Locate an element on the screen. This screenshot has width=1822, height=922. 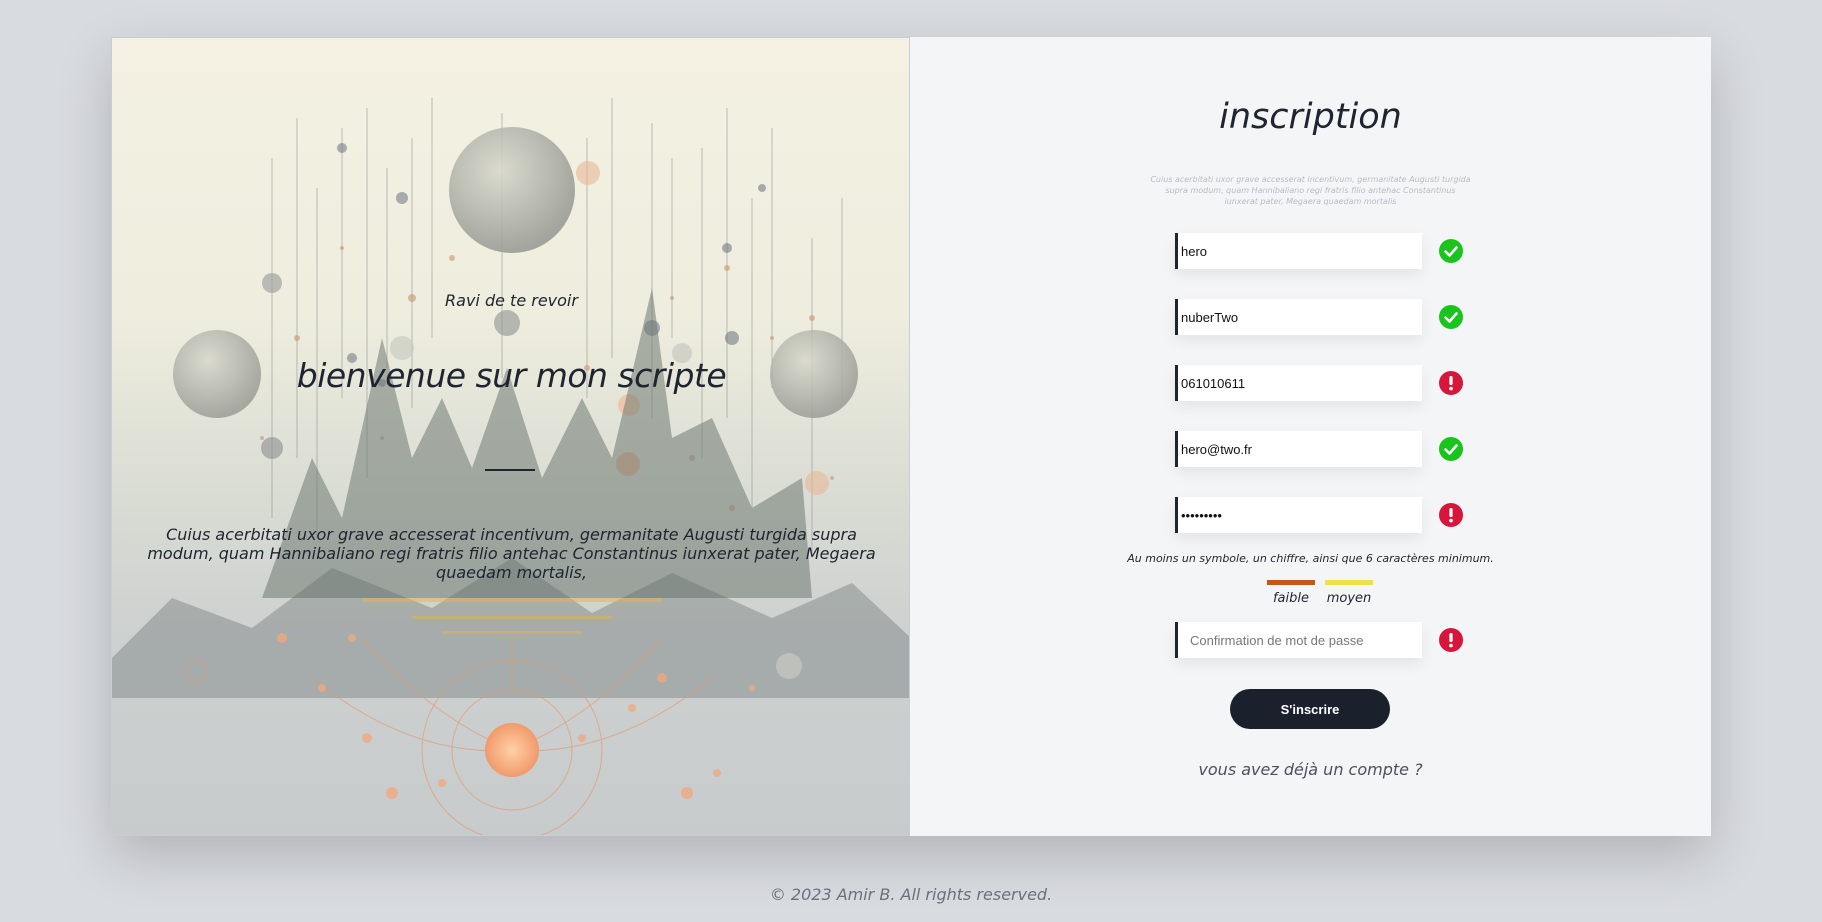
welcome-greeting: Ravi de te revoir is located at coordinates (511, 300).